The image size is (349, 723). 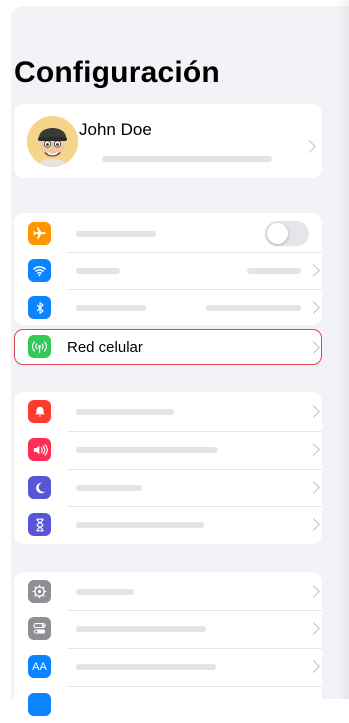 What do you see at coordinates (116, 234) in the screenshot?
I see `airplane-label-placeholder` at bounding box center [116, 234].